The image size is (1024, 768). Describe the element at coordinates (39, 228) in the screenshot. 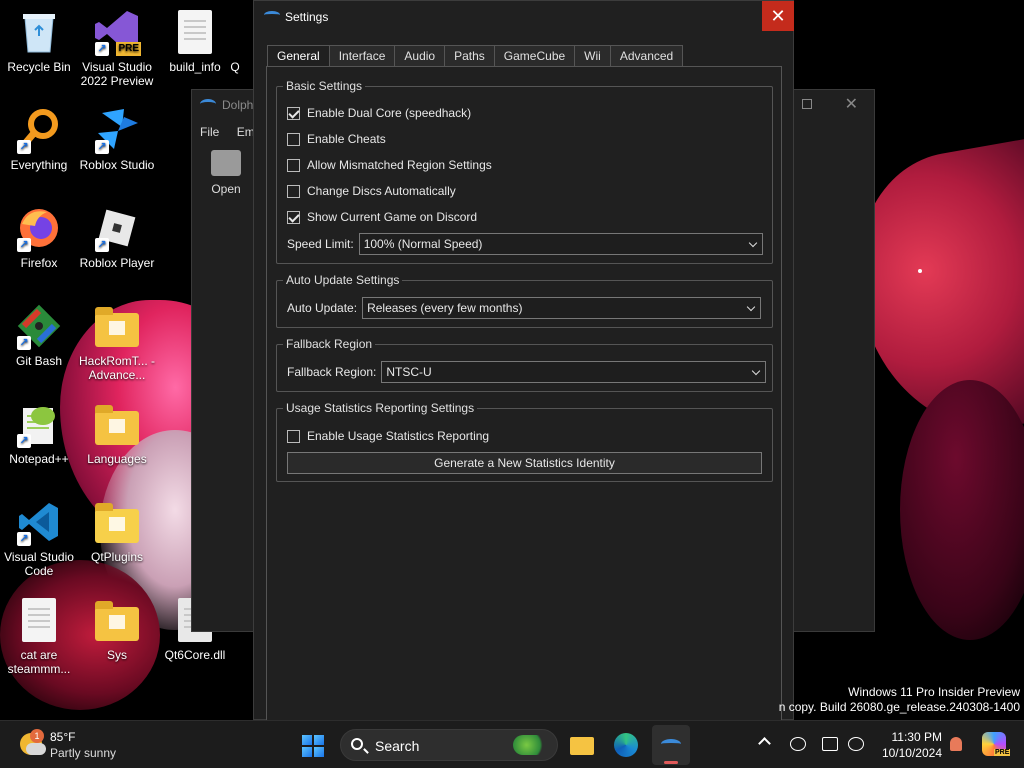

I see `firefox-icon: ↗` at that location.